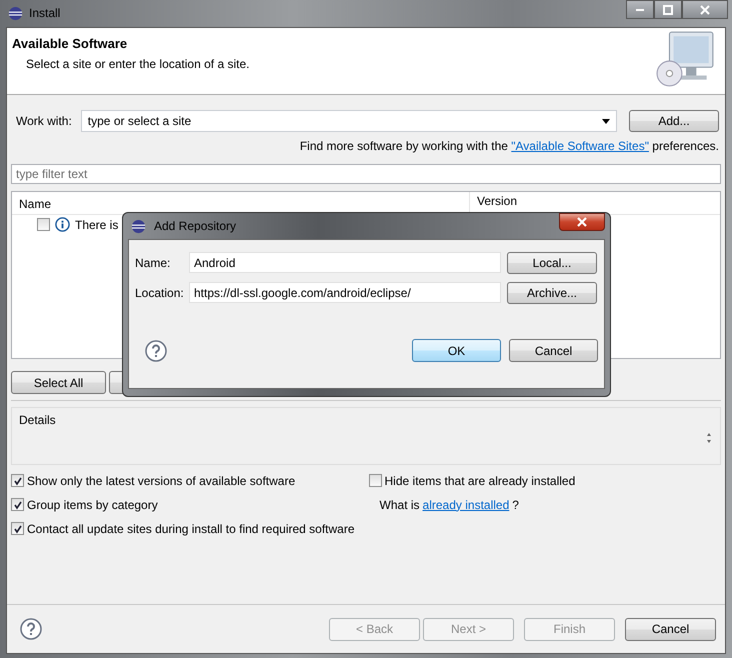 This screenshot has width=732, height=658. Describe the element at coordinates (345, 262) in the screenshot. I see `input-field: Android` at that location.